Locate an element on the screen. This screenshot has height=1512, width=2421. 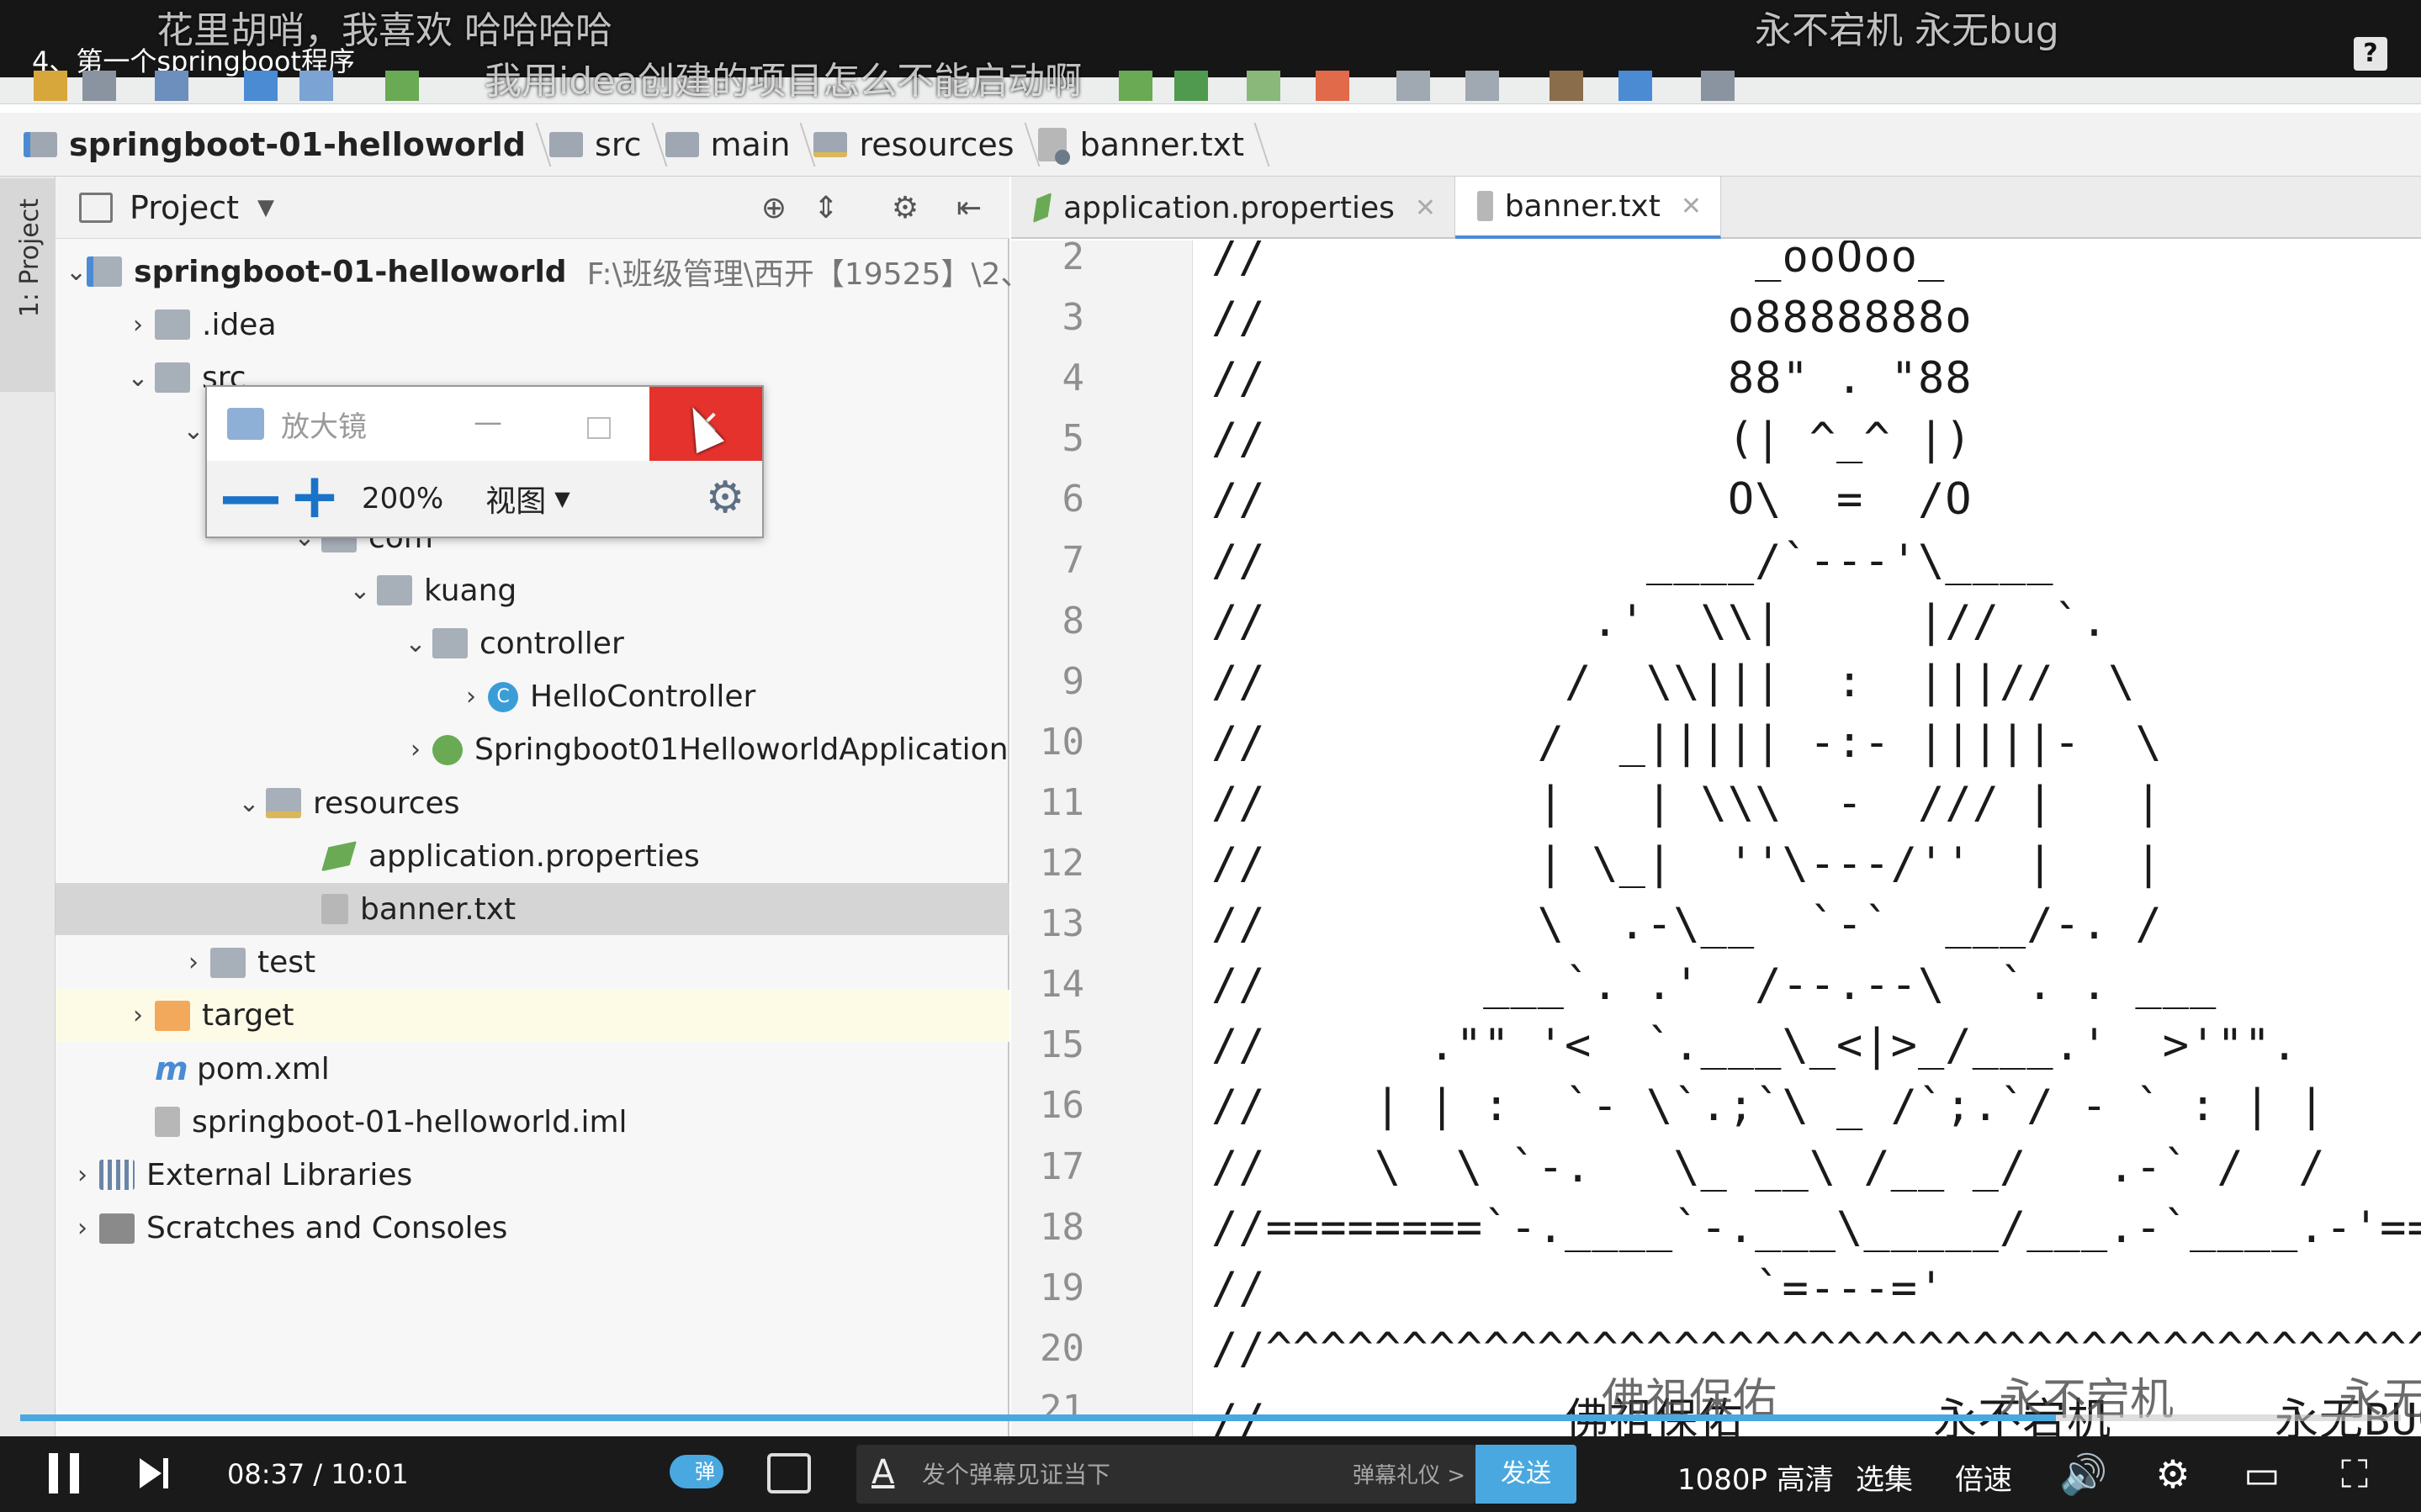
tree-item: › .idea is located at coordinates (533, 325).